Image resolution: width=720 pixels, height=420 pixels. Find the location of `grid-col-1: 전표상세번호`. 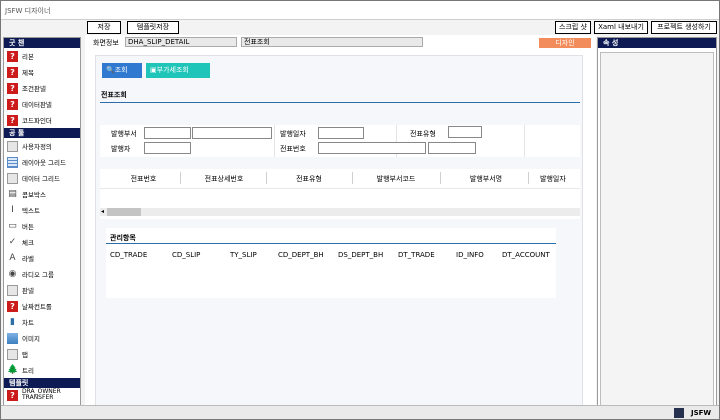

grid-col-1: 전표상세번호 is located at coordinates (224, 179).